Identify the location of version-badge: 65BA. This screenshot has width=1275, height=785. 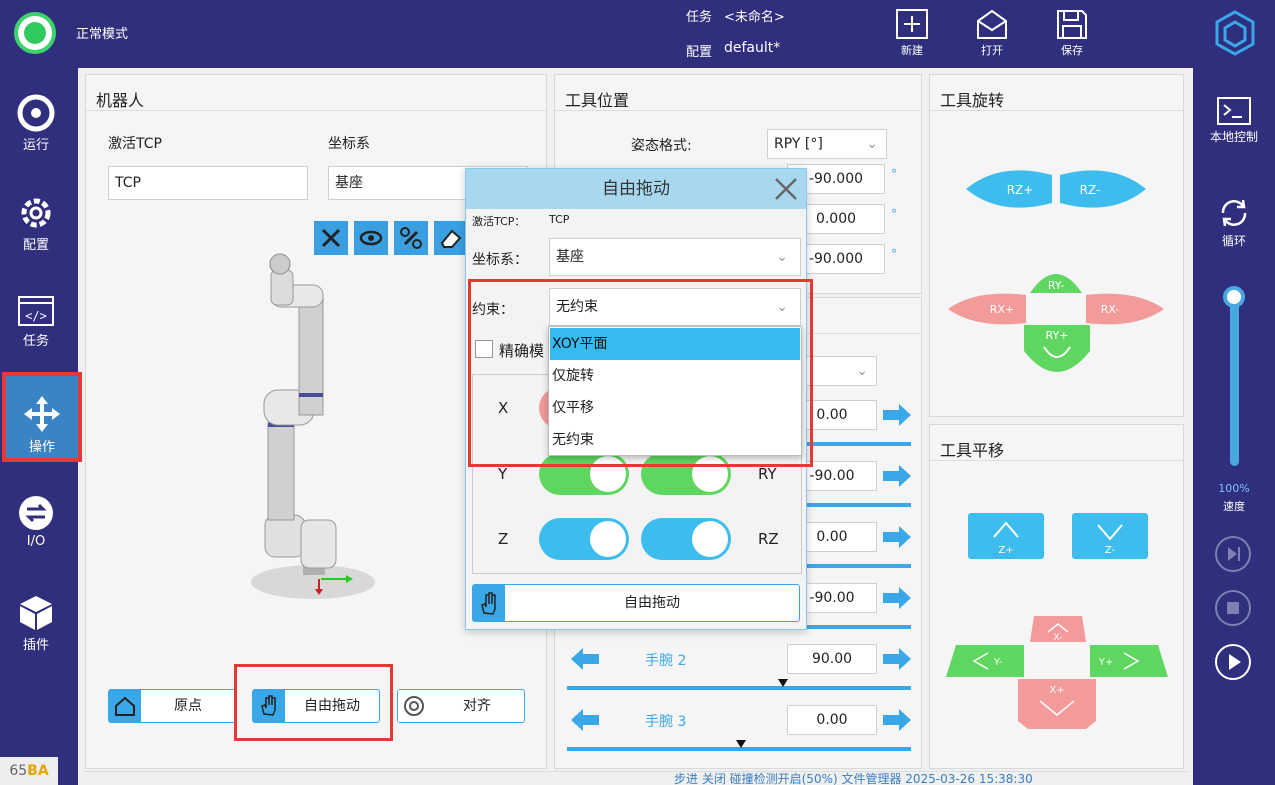
(29, 771).